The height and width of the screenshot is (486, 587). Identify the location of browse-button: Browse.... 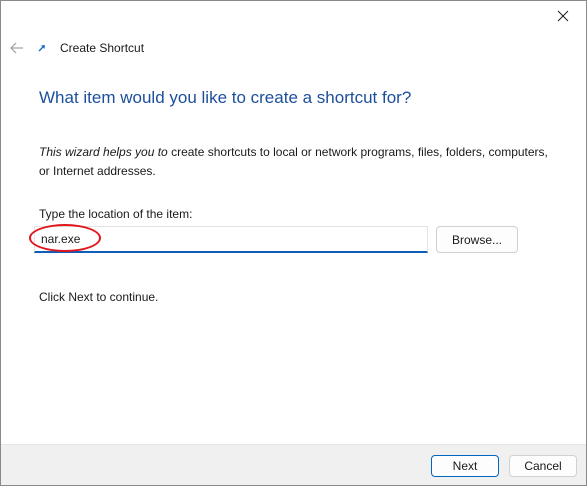
(477, 239).